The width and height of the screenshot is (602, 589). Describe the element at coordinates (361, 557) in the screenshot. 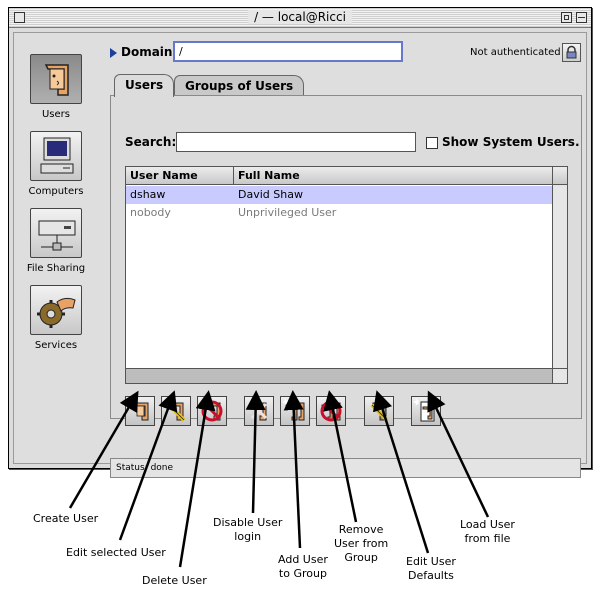

I see `callout-line: Group` at that location.